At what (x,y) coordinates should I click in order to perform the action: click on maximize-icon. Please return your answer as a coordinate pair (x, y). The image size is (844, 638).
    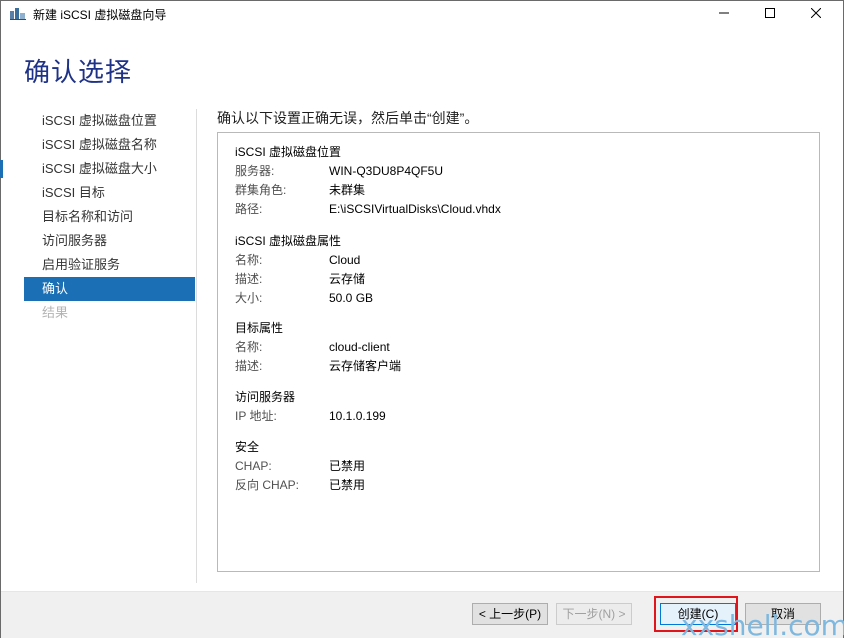
    Looking at the image, I should click on (770, 13).